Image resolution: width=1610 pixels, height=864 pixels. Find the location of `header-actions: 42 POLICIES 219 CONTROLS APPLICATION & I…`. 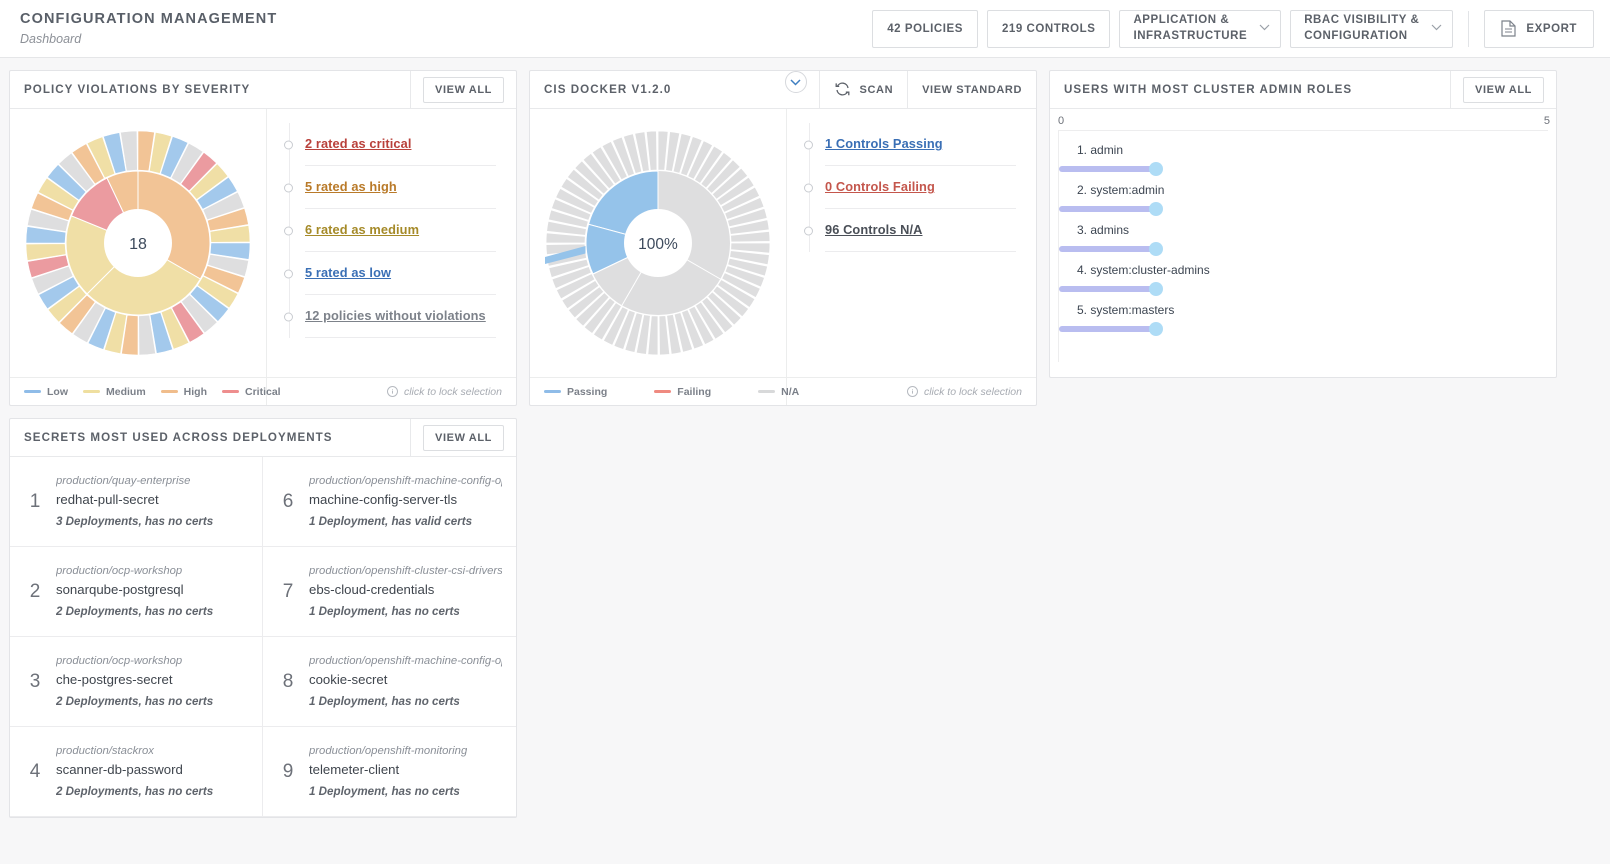

header-actions: 42 POLICIES 219 CONTROLS APPLICATION & I… is located at coordinates (1233, 28).